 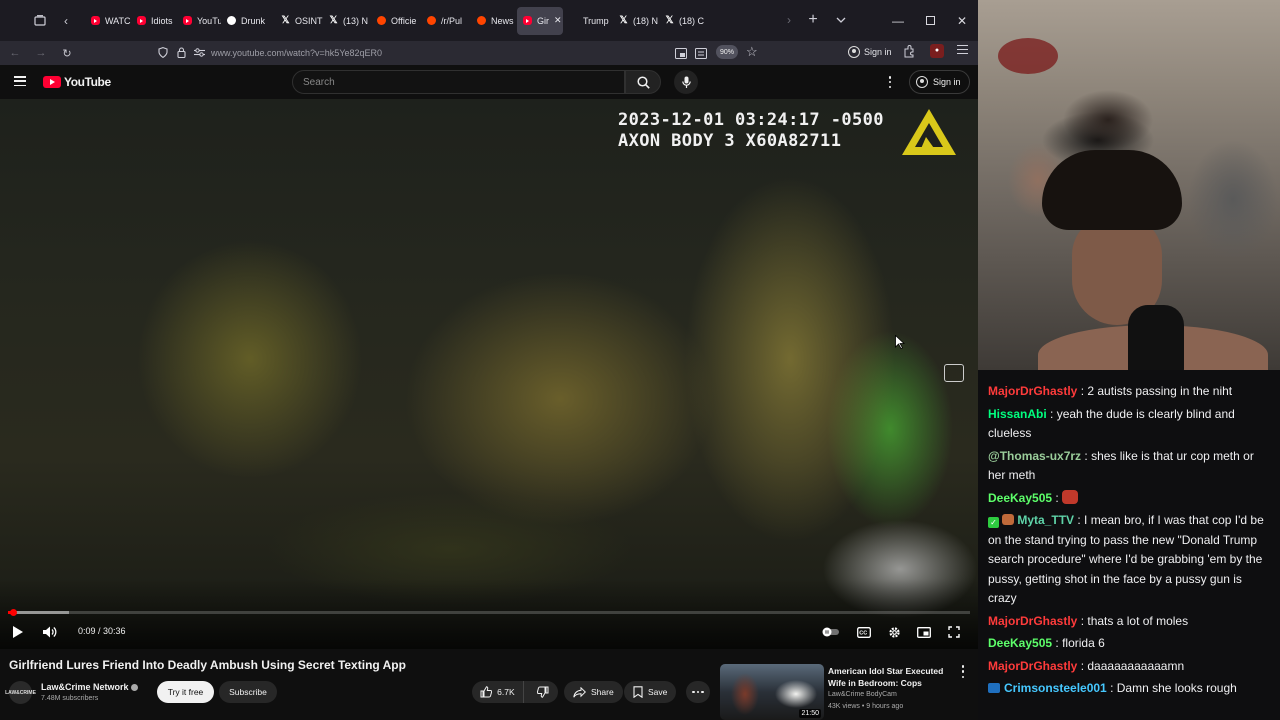 I want to click on browser-tab-label: /r/Pul, so click(x=452, y=20).